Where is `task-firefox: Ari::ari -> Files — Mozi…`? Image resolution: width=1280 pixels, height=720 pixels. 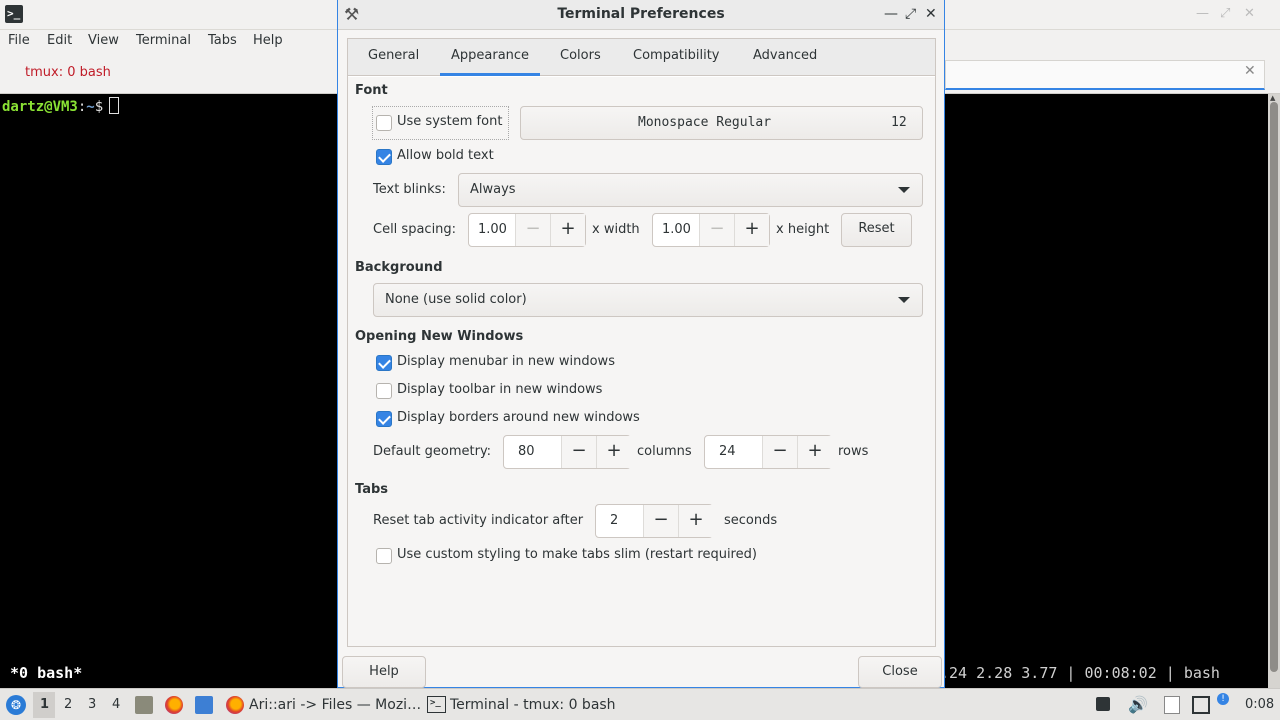
task-firefox: Ari::ari -> Files — Mozi… is located at coordinates (335, 705).